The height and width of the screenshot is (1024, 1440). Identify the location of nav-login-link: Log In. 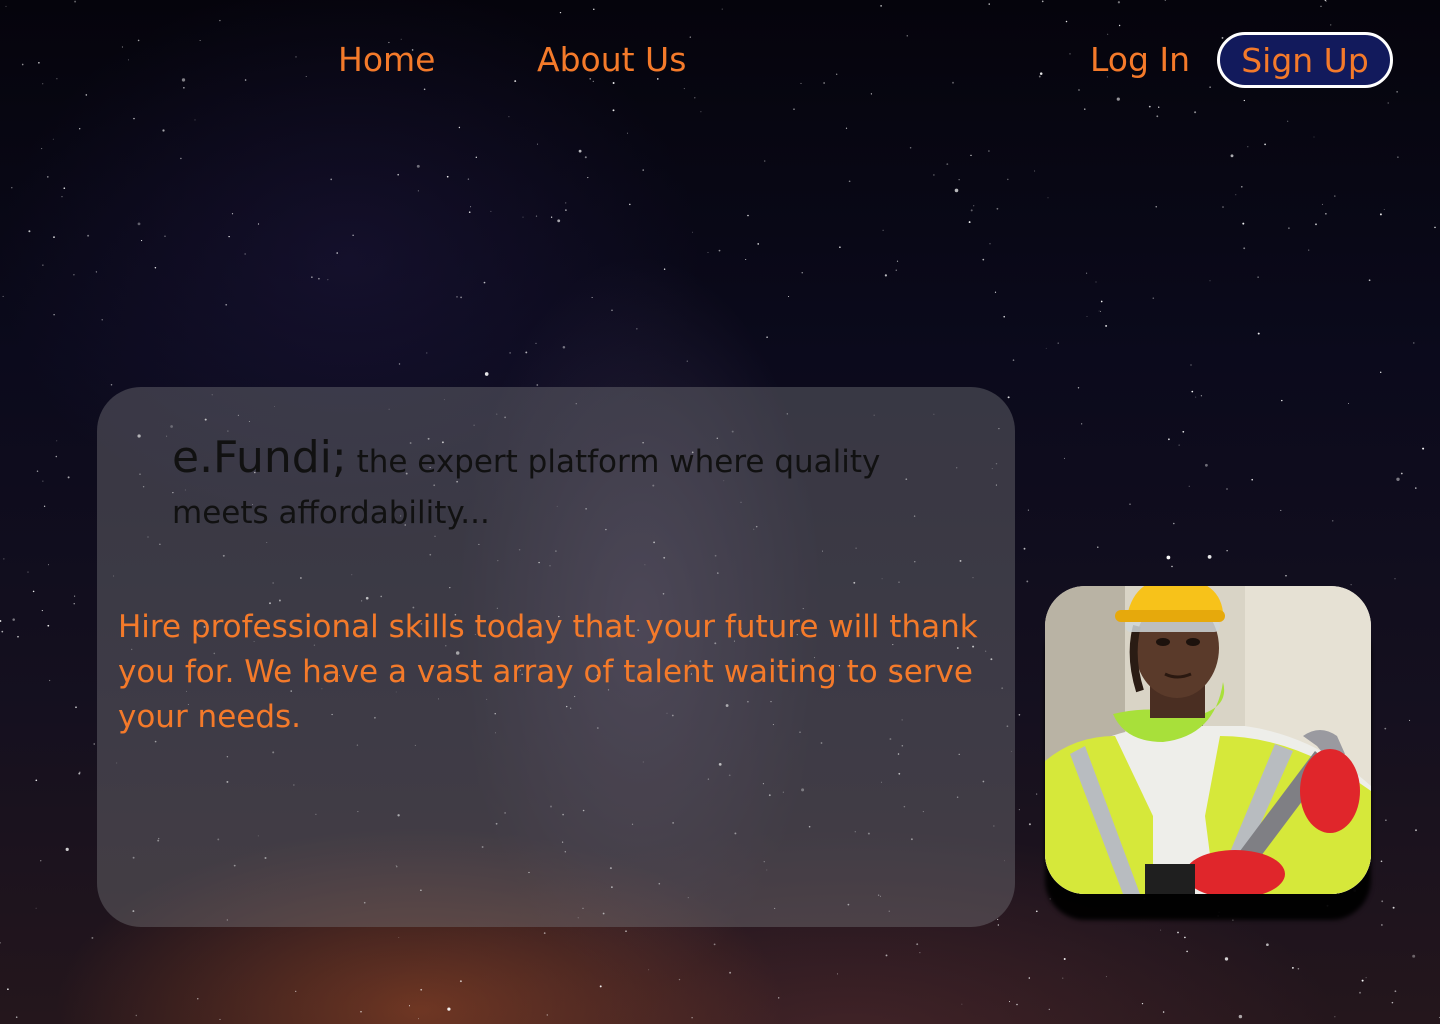
(1140, 59).